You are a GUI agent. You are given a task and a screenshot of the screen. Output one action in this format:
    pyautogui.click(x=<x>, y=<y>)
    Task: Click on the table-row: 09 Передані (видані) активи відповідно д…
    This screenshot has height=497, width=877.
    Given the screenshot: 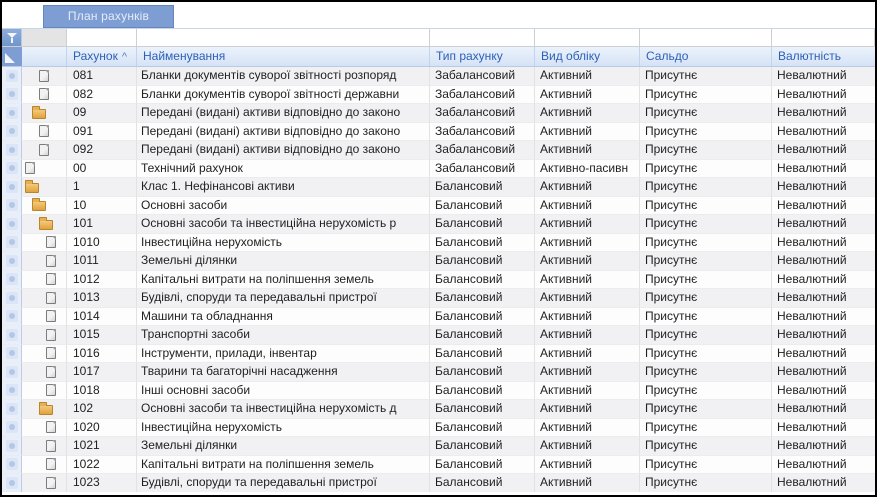 What is the action you would take?
    pyautogui.click(x=438, y=113)
    